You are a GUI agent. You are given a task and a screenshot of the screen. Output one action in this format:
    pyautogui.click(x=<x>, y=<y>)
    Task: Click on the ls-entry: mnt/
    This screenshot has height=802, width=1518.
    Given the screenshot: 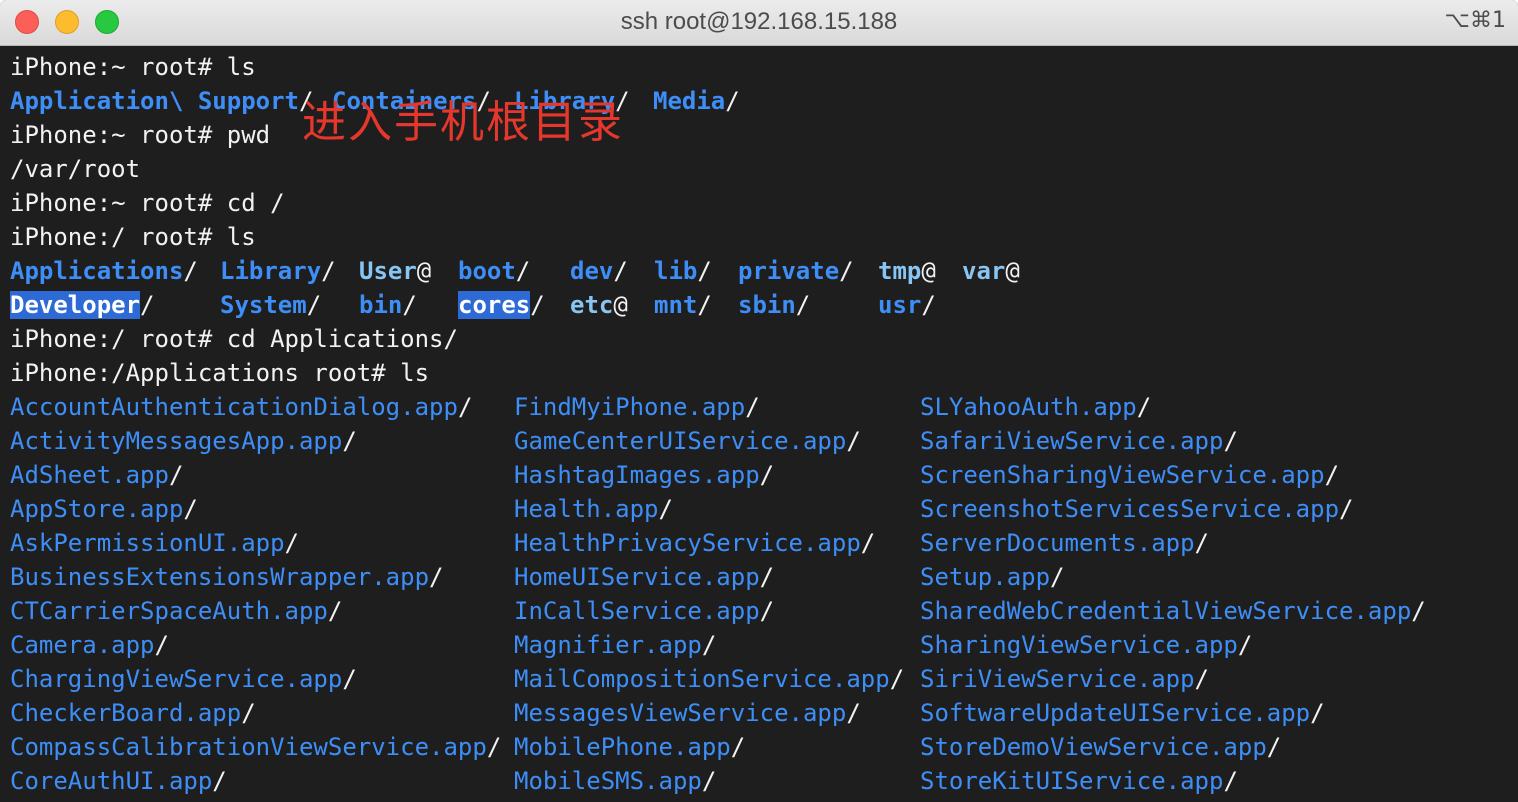 What is the action you would take?
    pyautogui.click(x=683, y=305)
    